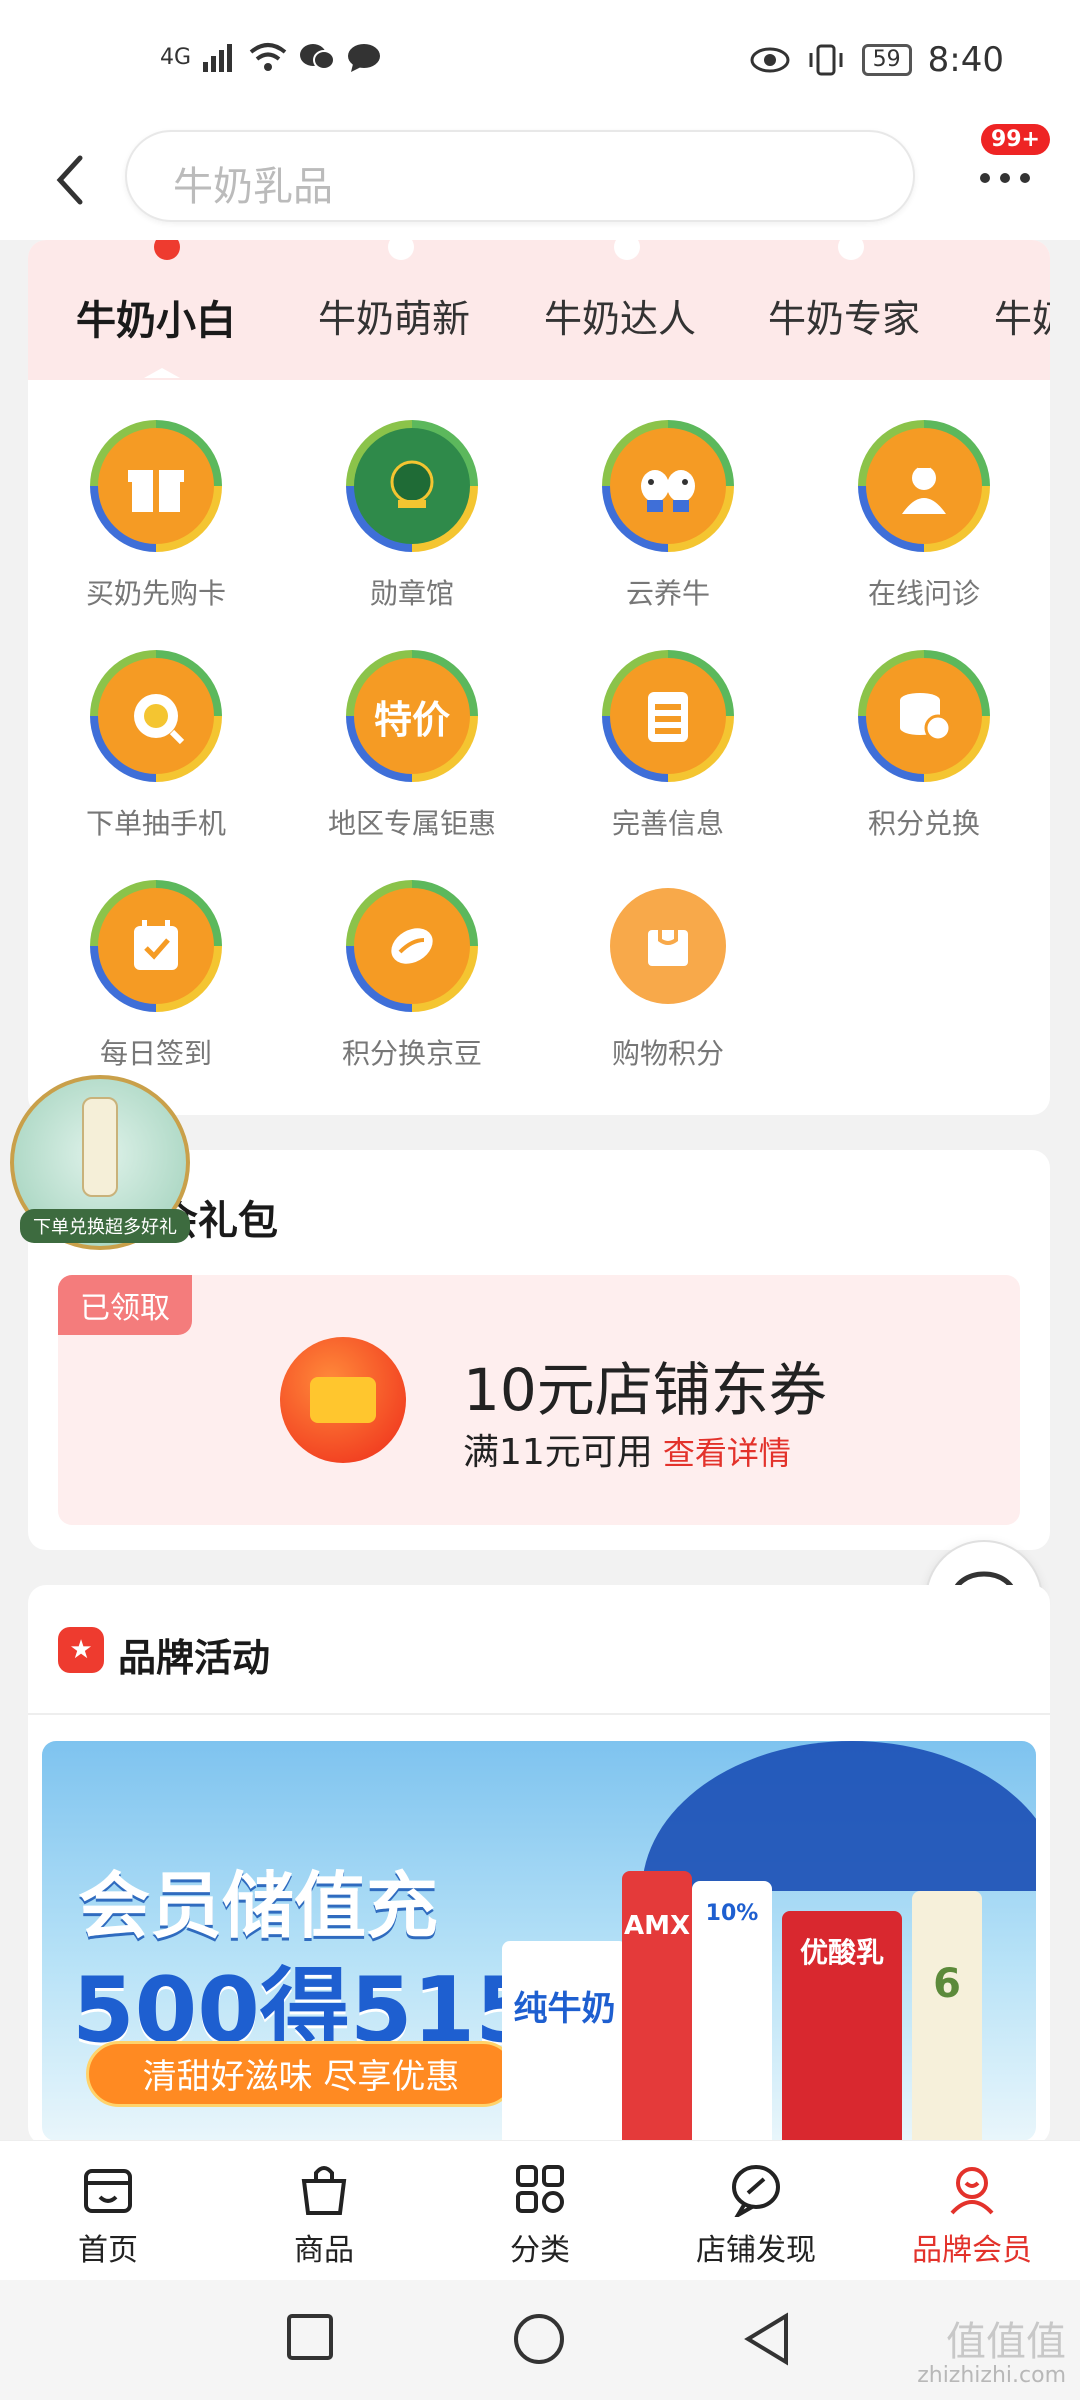 The image size is (1080, 2400). What do you see at coordinates (842, 2026) in the screenshot?
I see `product-youshuanru: 优酸乳` at bounding box center [842, 2026].